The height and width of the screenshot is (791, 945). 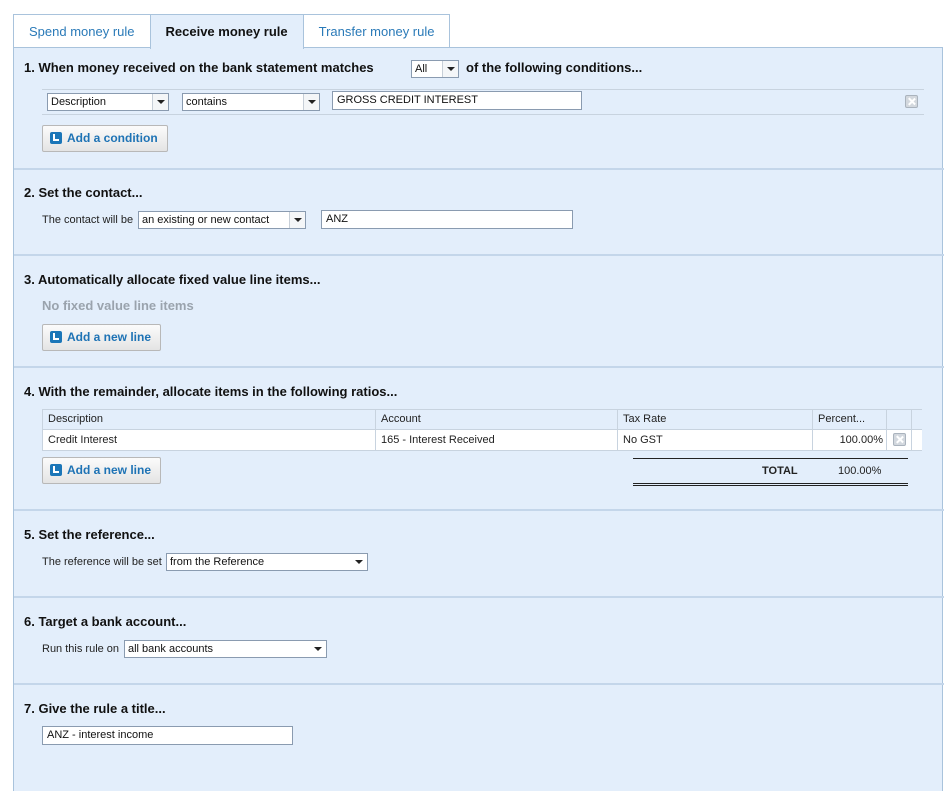 What do you see at coordinates (886, 430) in the screenshot?
I see `table-col-line` at bounding box center [886, 430].